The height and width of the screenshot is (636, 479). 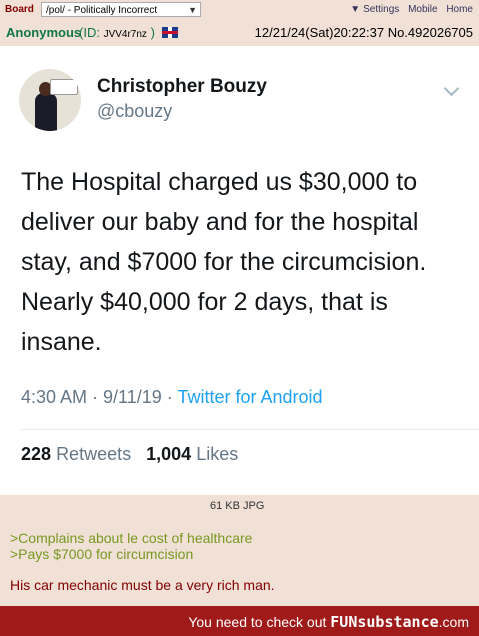 What do you see at coordinates (131, 538) in the screenshot?
I see `greentext-line: >Complains about le cost of healthcare` at bounding box center [131, 538].